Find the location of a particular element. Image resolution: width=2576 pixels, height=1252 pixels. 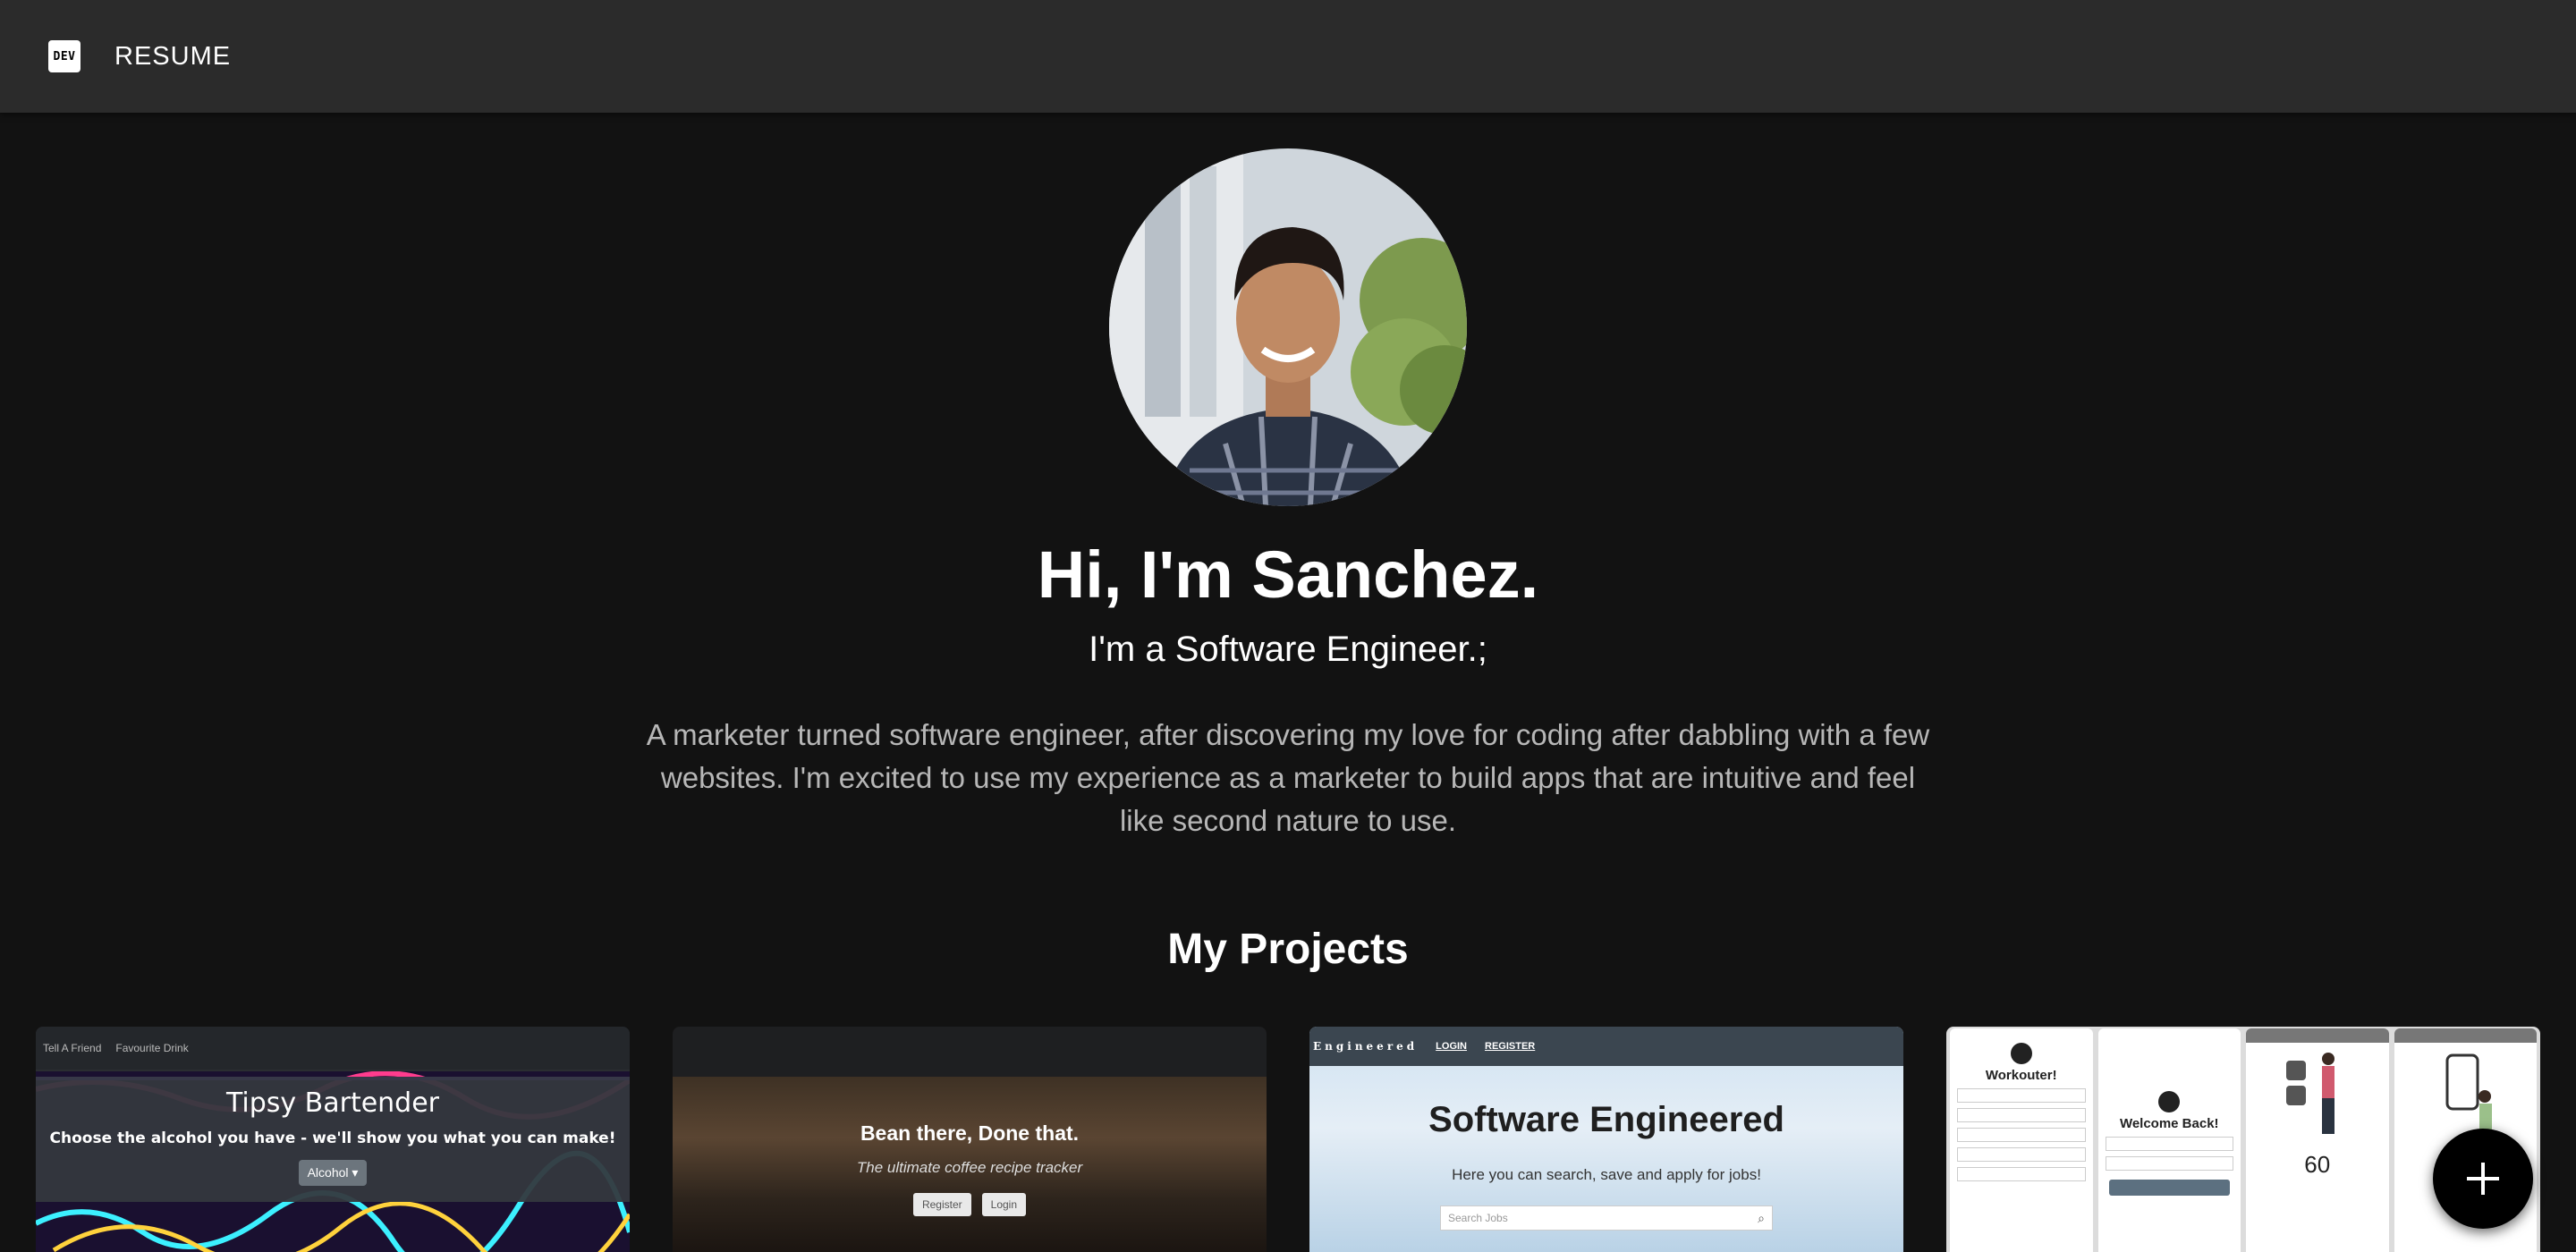

projects-heading: My Projects is located at coordinates (1288, 950).